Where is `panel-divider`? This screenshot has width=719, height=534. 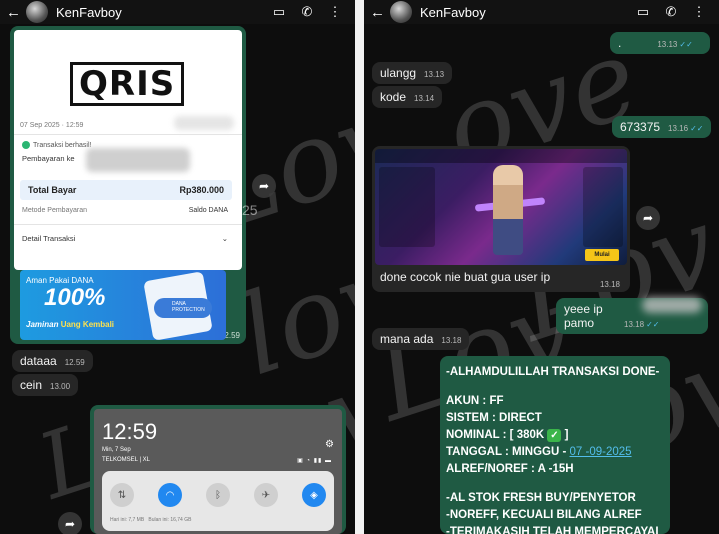
panel-divider is located at coordinates (359, 267).